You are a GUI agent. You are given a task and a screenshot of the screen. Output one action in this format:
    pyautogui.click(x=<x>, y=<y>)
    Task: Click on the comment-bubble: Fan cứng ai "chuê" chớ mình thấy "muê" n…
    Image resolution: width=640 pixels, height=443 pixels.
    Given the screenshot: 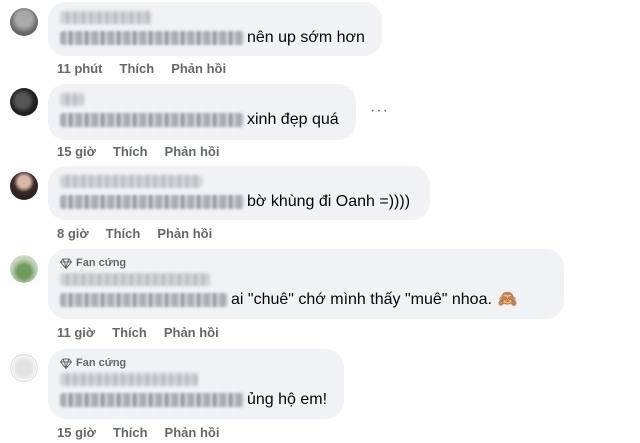 What is the action you would take?
    pyautogui.click(x=306, y=284)
    